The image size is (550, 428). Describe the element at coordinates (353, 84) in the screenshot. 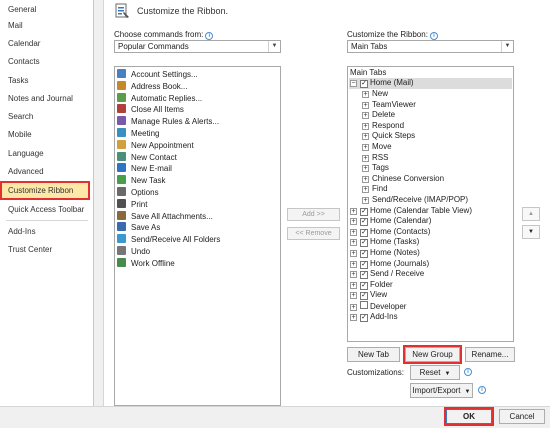

I see `collapse-icon: −` at that location.